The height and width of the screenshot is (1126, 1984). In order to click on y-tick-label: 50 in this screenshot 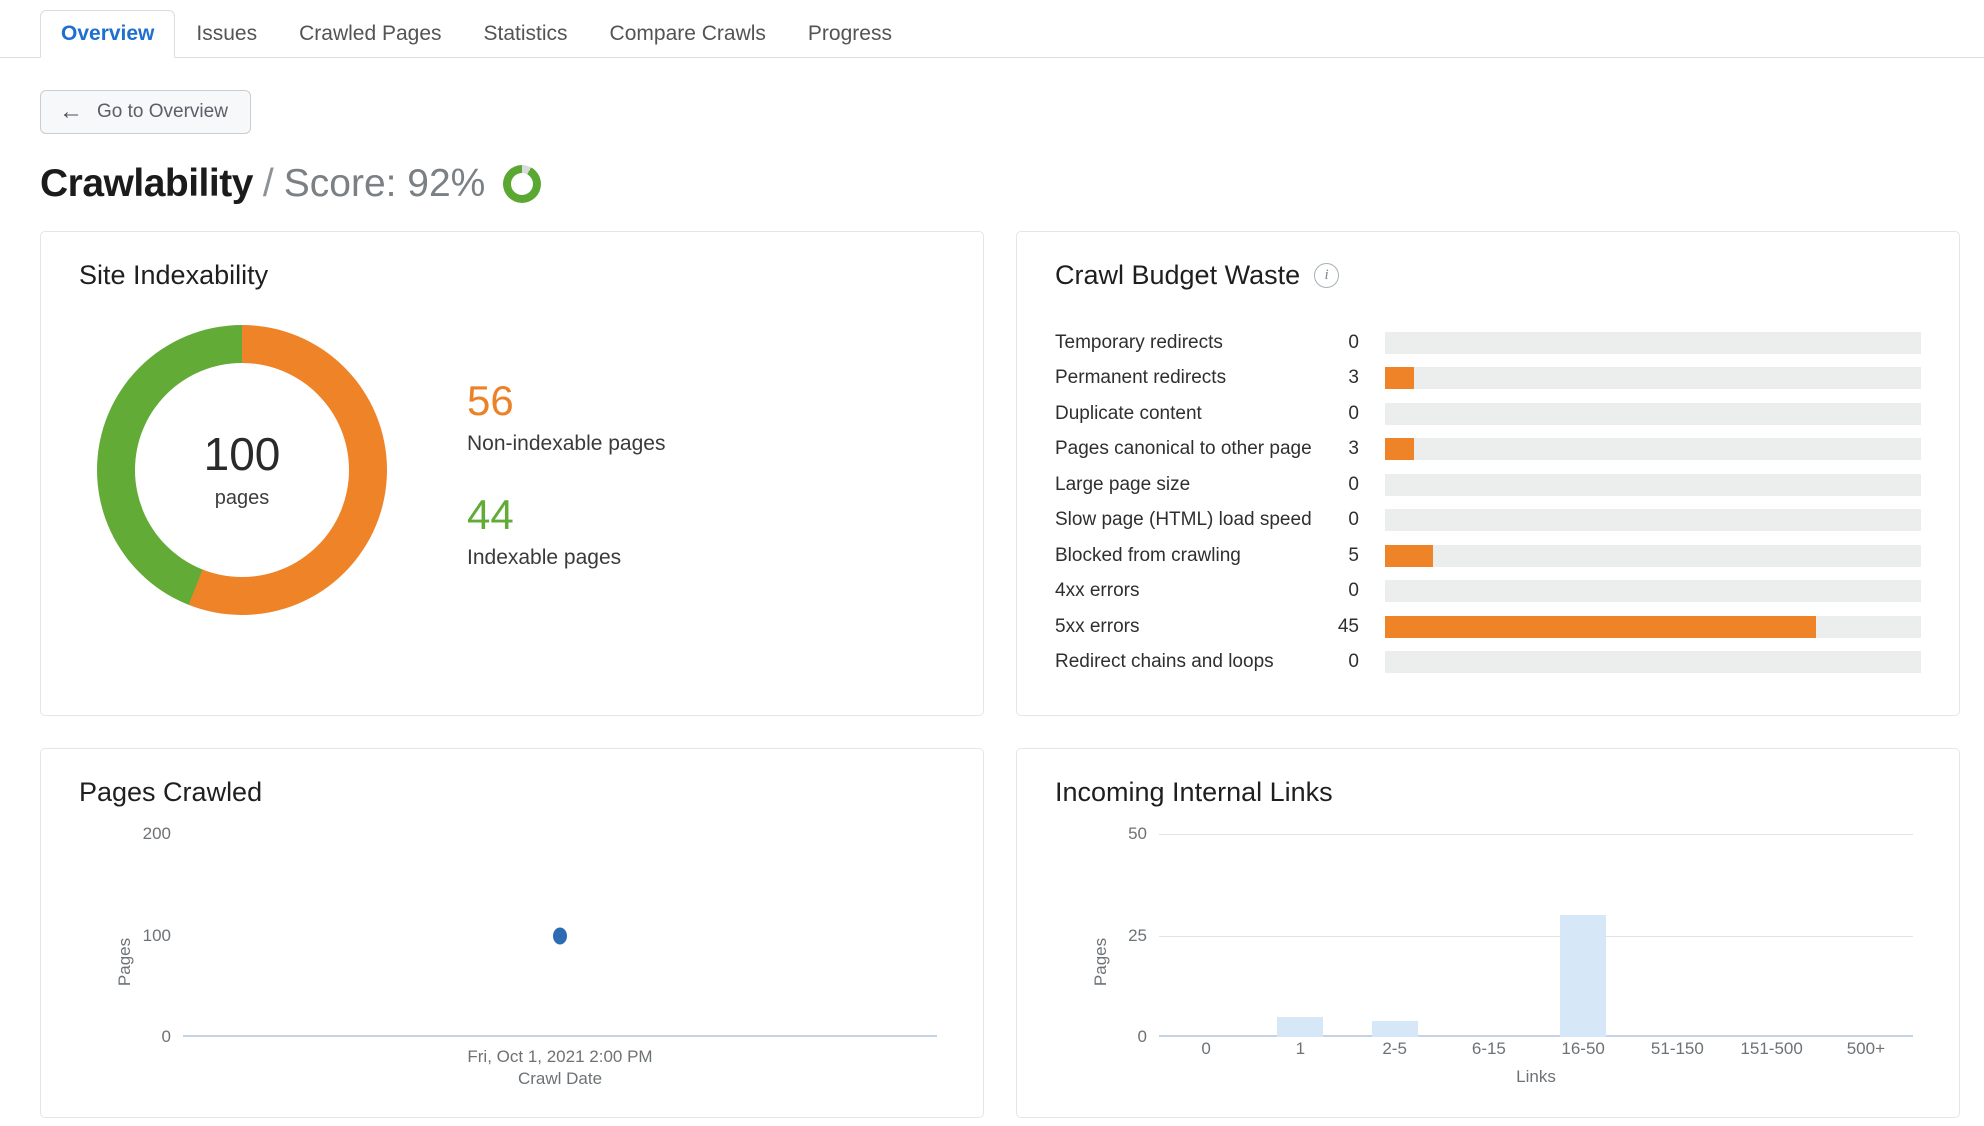, I will do `click(1137, 833)`.